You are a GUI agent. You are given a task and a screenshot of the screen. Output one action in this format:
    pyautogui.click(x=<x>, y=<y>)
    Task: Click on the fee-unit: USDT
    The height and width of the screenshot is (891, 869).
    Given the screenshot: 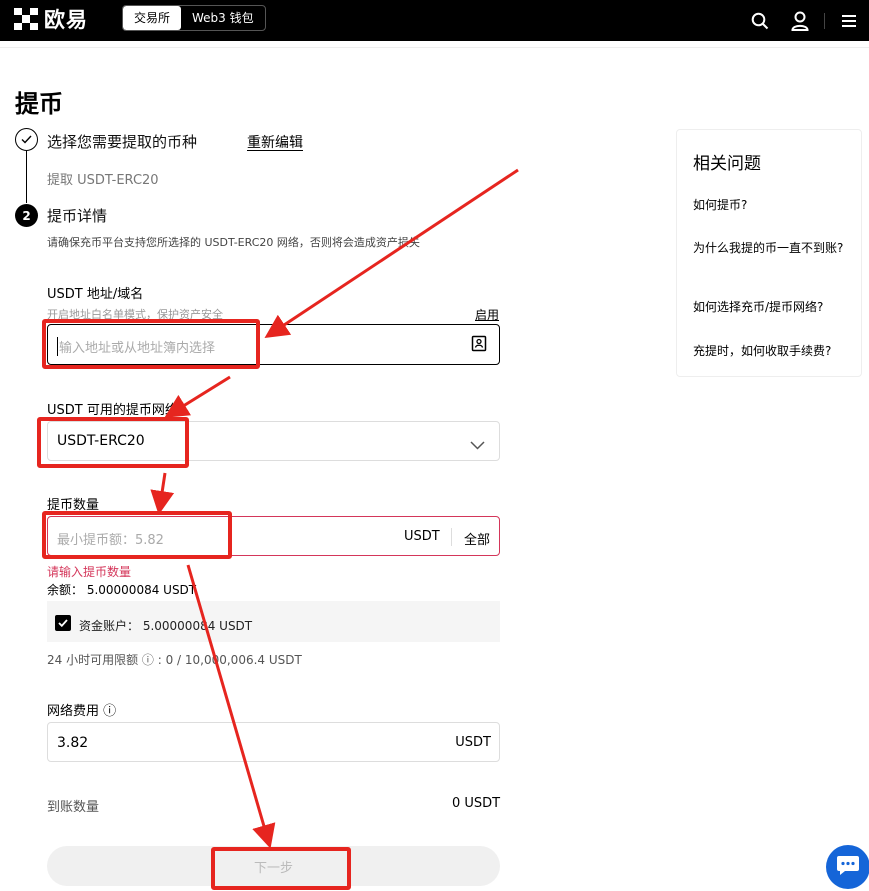 What is the action you would take?
    pyautogui.click(x=473, y=742)
    